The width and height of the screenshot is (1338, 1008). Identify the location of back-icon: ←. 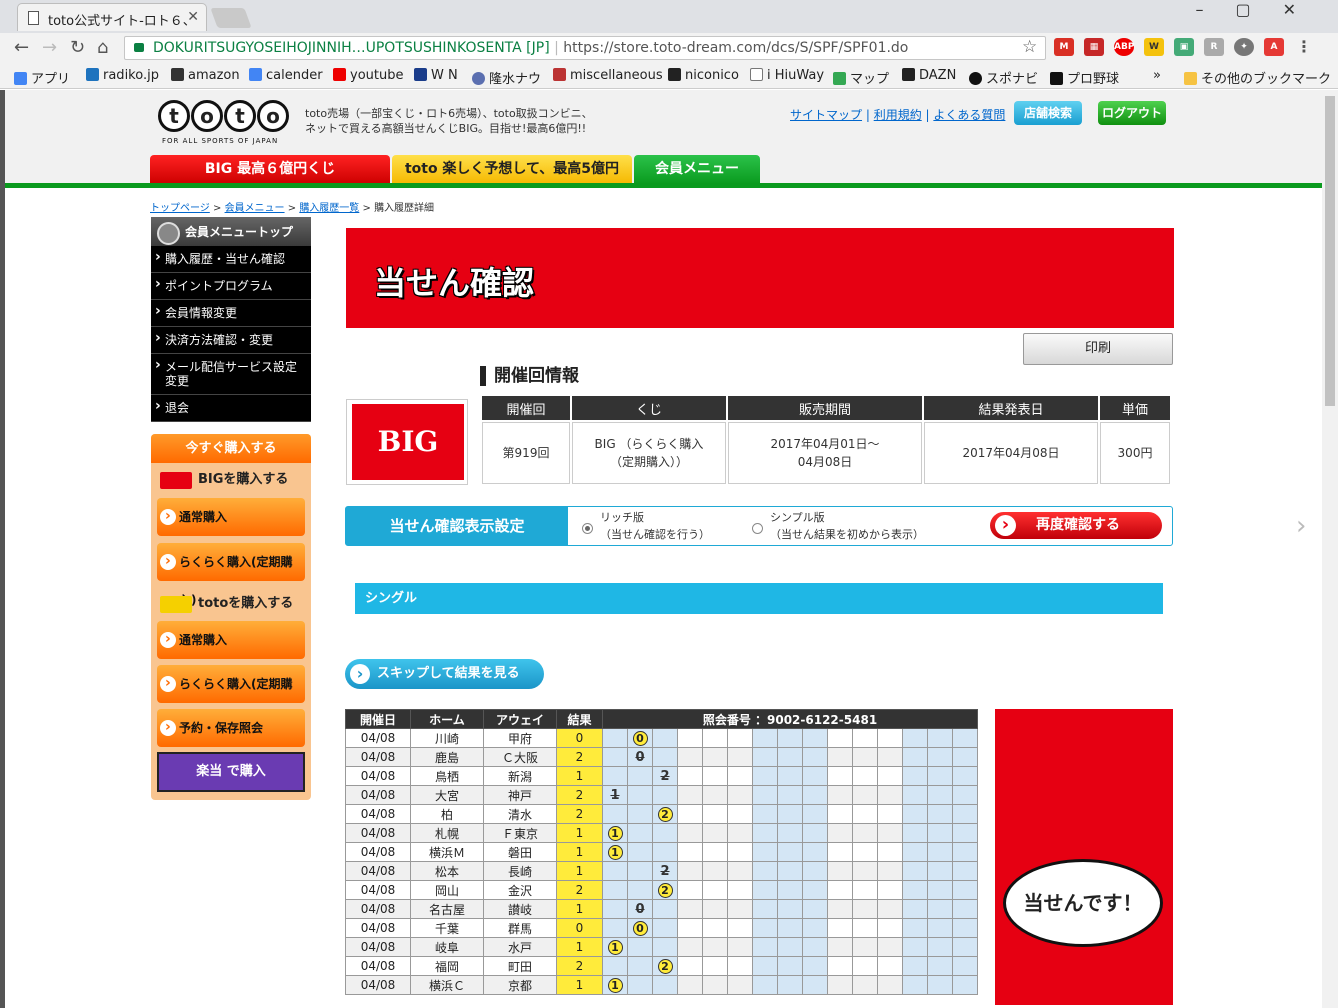
(21, 47).